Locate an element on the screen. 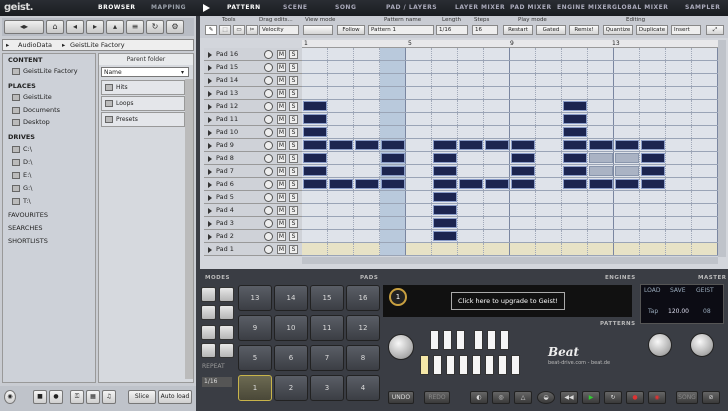 The image size is (728, 411). cut-tool-icon: ✂ is located at coordinates (252, 30).